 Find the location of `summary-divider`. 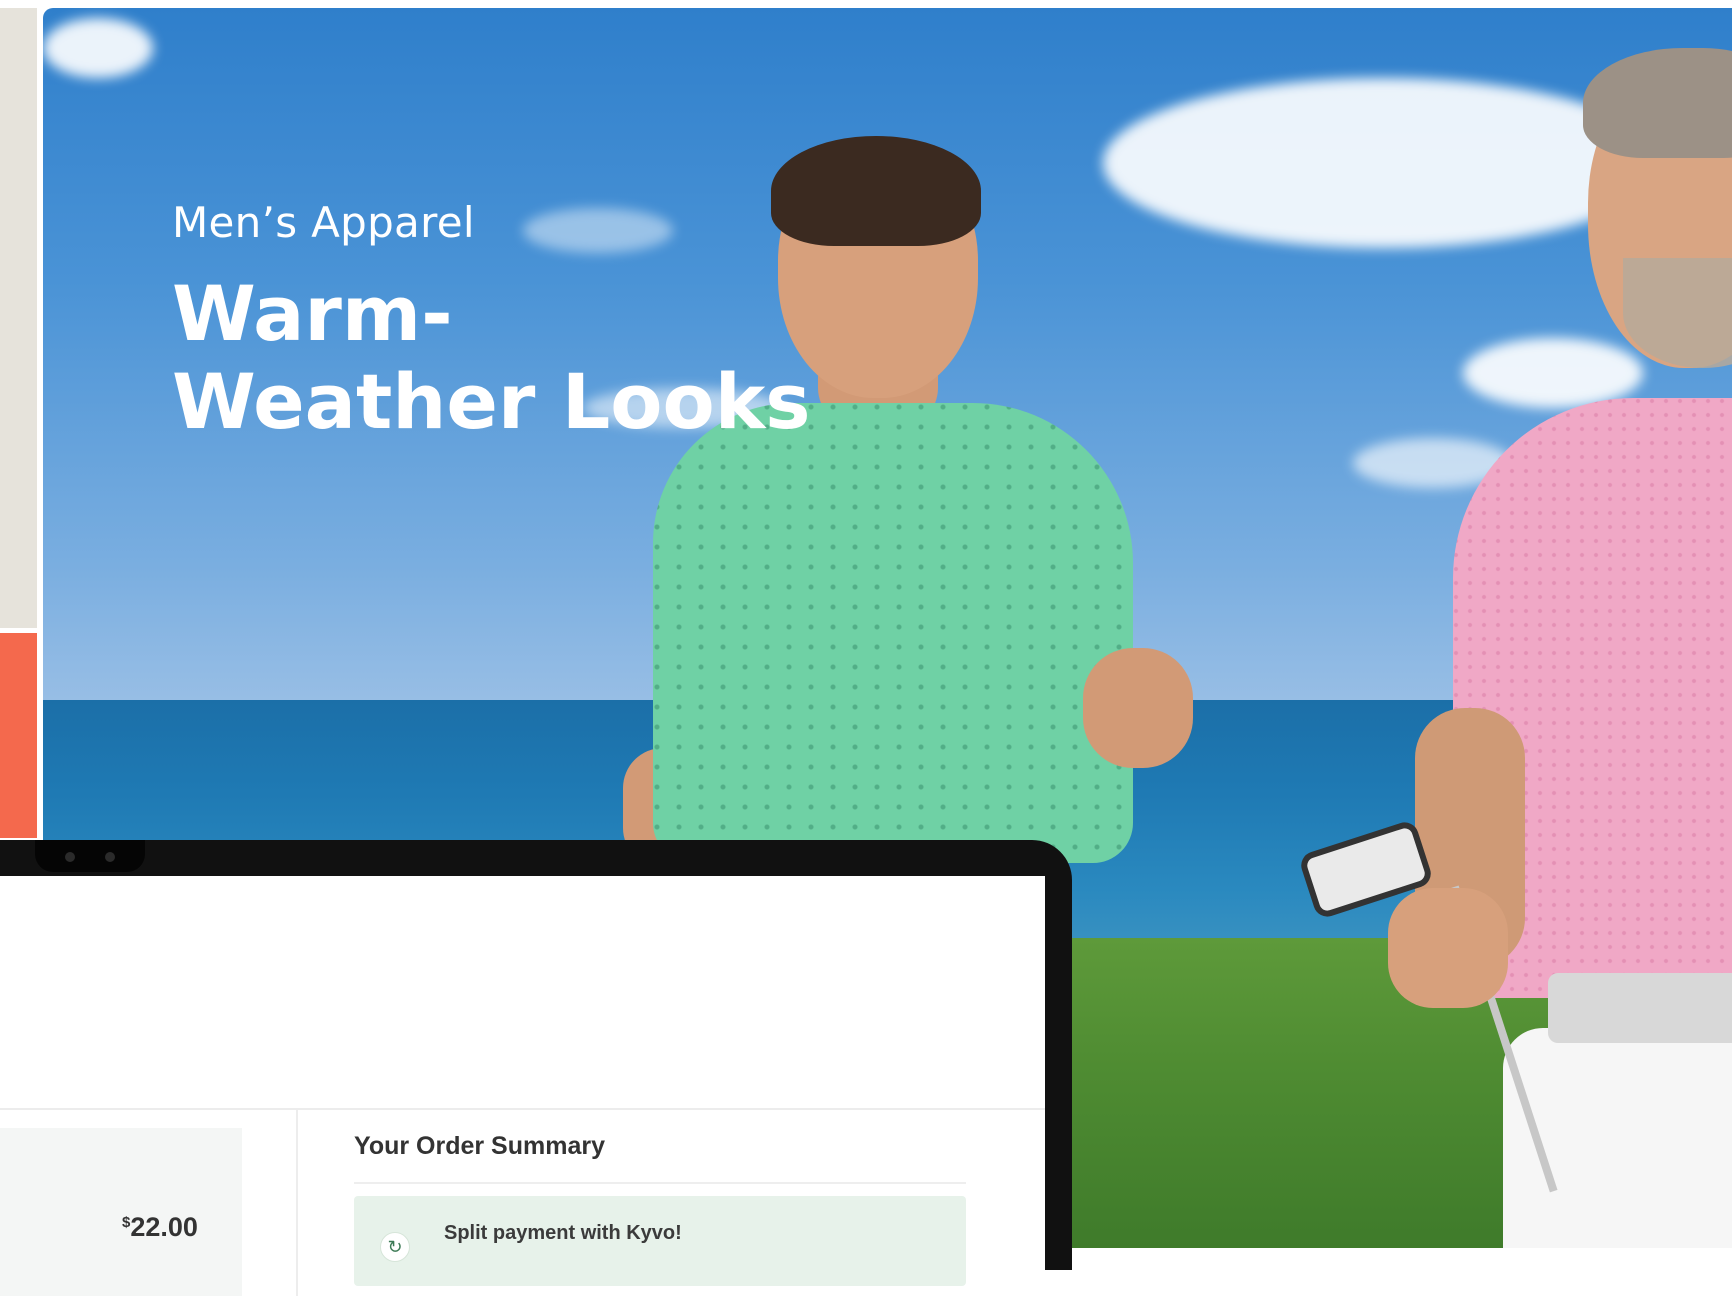

summary-divider is located at coordinates (660, 1183).